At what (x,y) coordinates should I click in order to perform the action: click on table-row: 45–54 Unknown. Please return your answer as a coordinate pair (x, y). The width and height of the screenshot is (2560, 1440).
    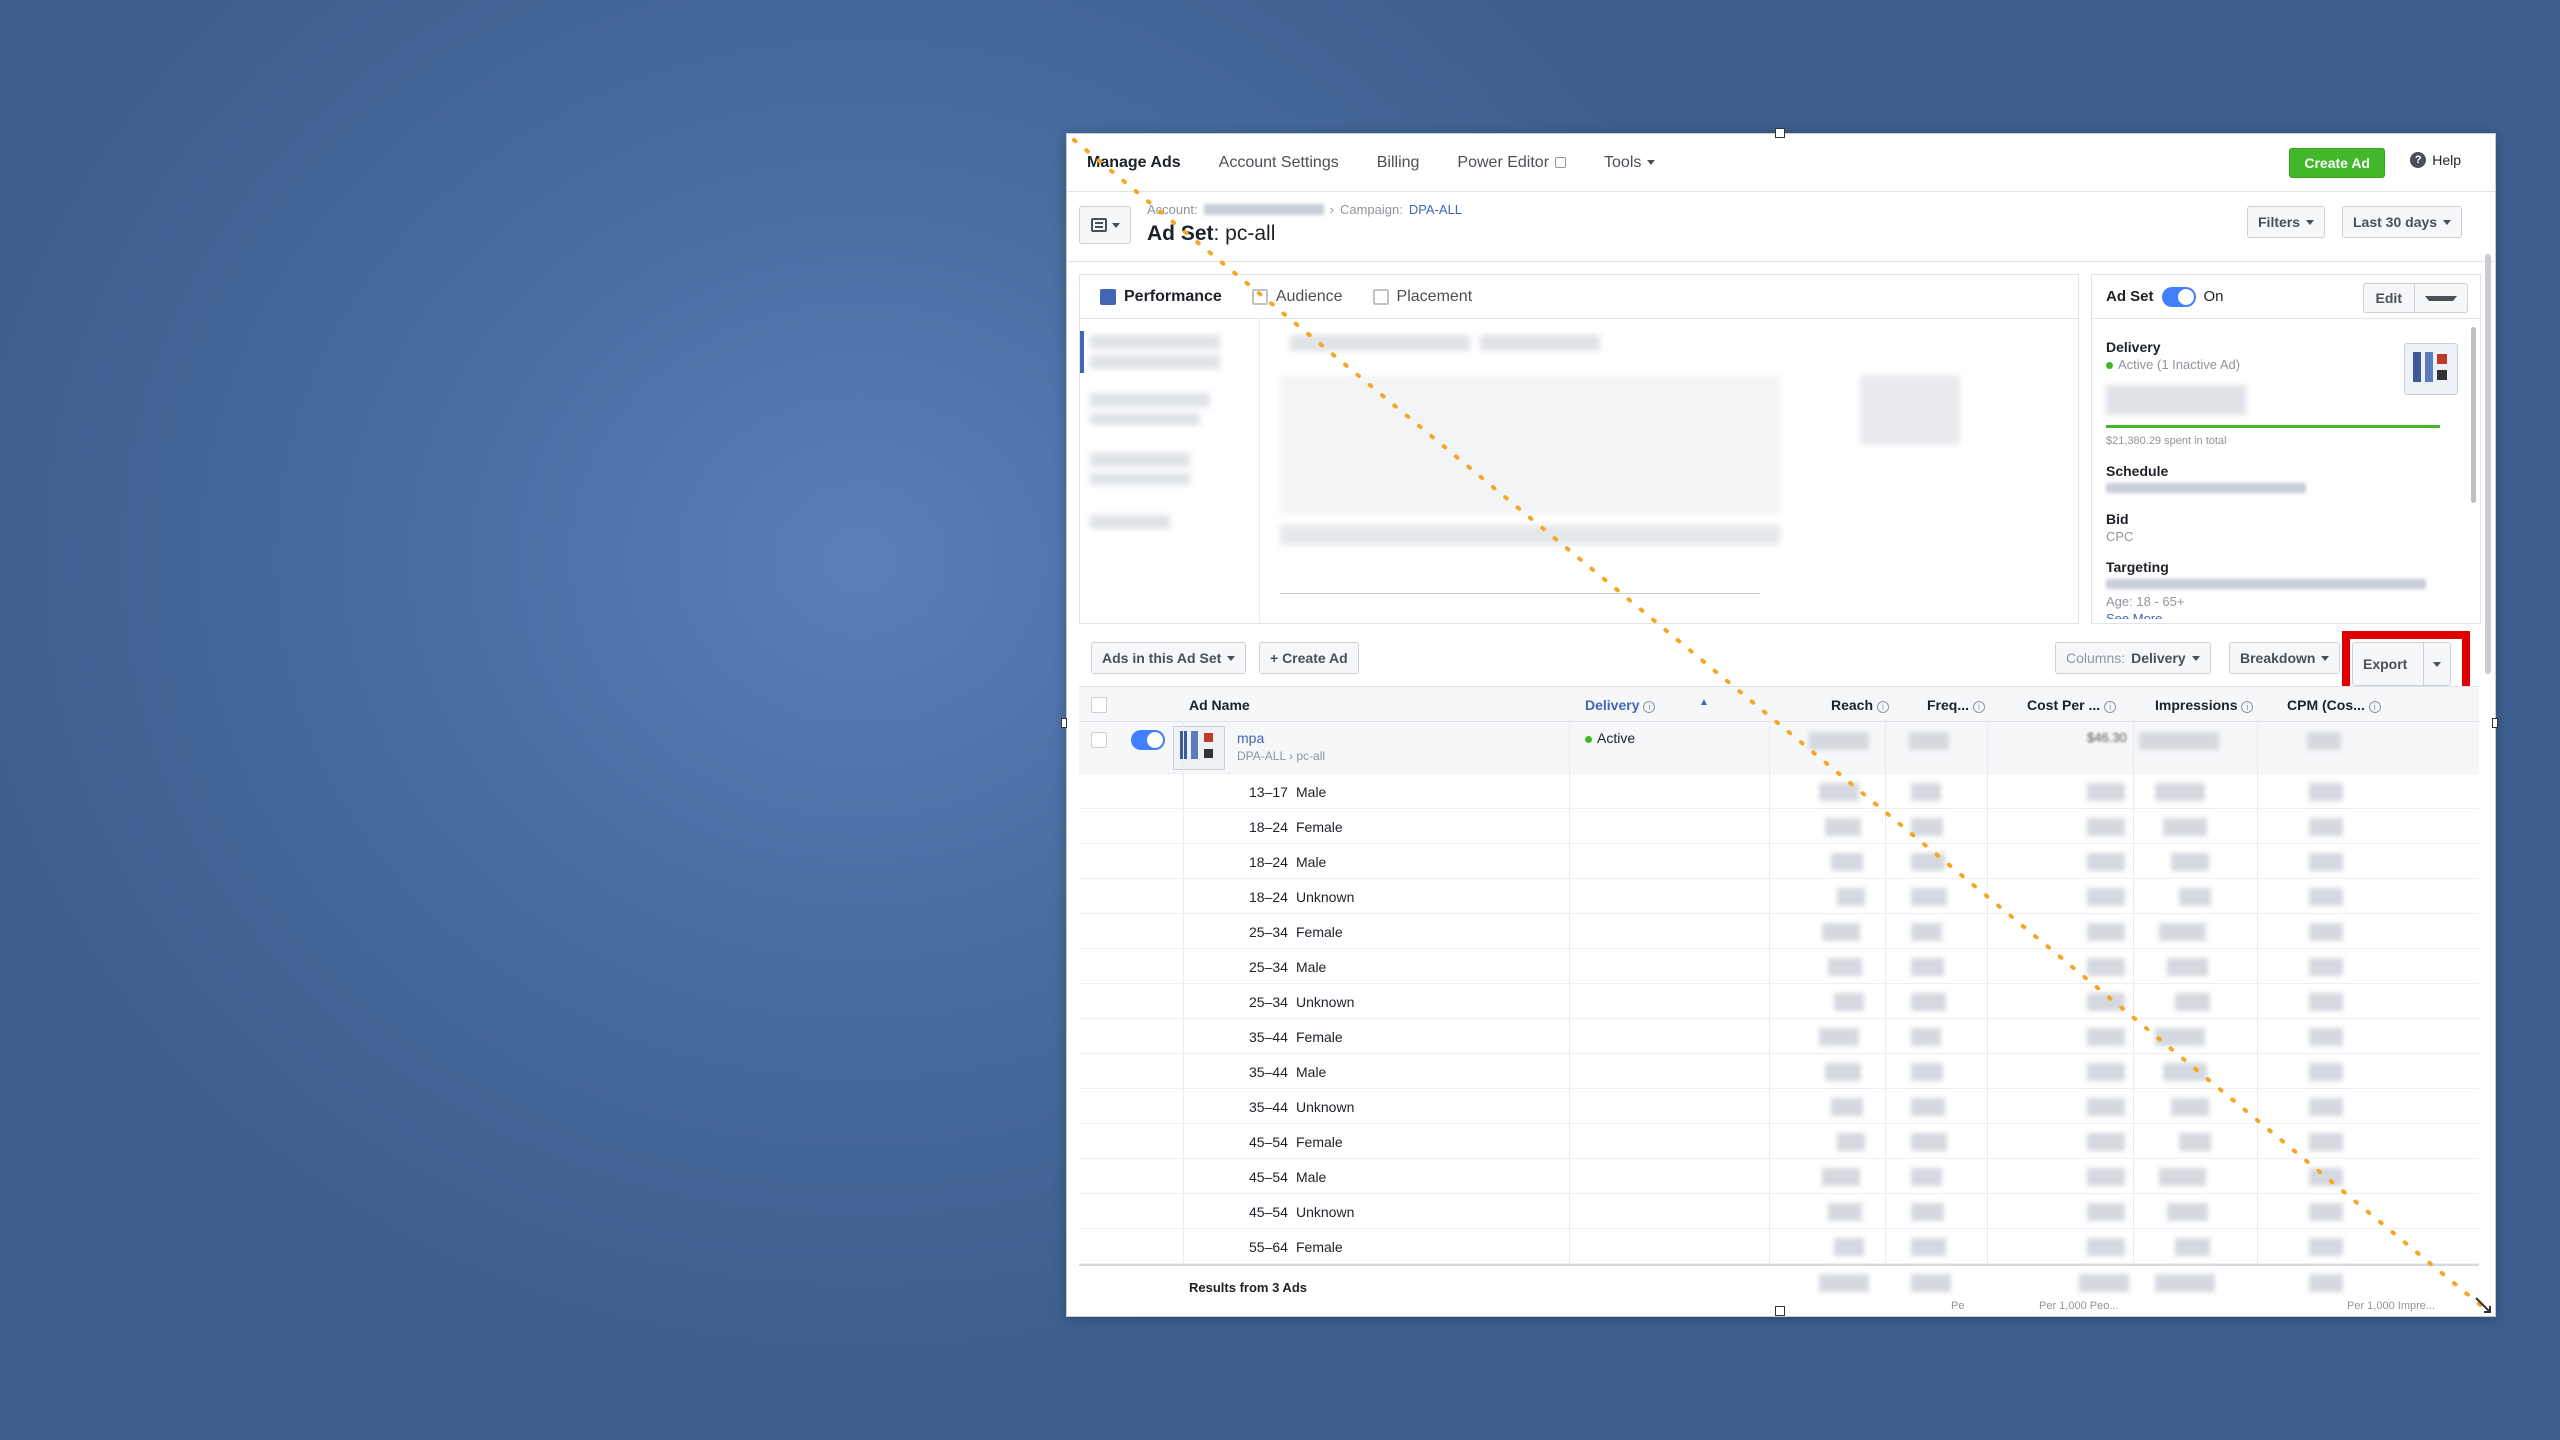
    Looking at the image, I should click on (1779, 1211).